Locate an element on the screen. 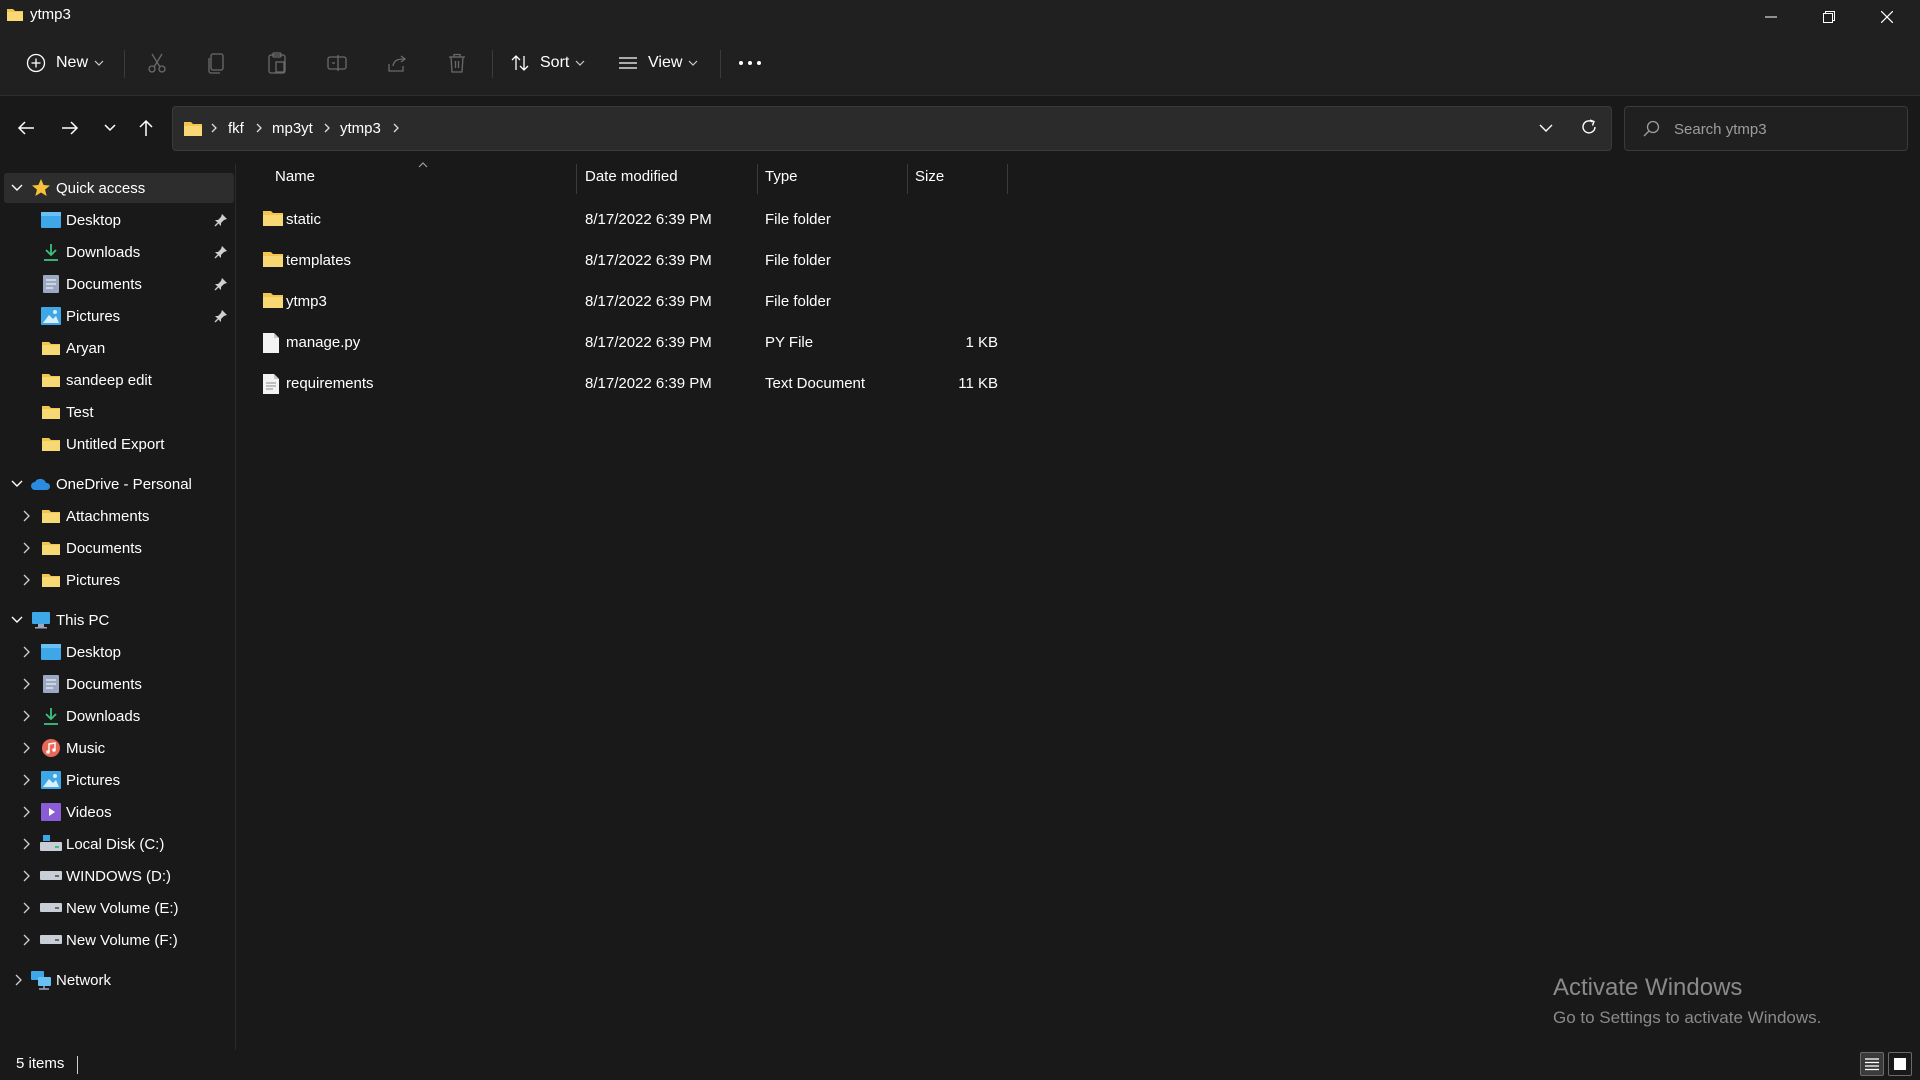 The width and height of the screenshot is (1920, 1080). address-history-button is located at coordinates (1546, 128).